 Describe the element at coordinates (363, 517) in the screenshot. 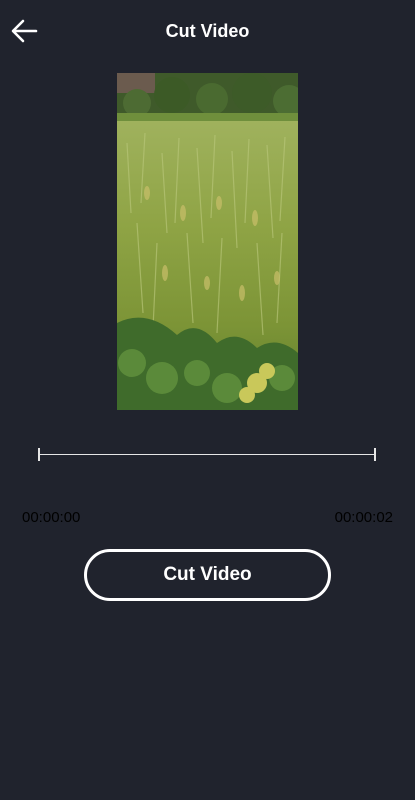

I see `end-time-label: 00:00:02` at that location.